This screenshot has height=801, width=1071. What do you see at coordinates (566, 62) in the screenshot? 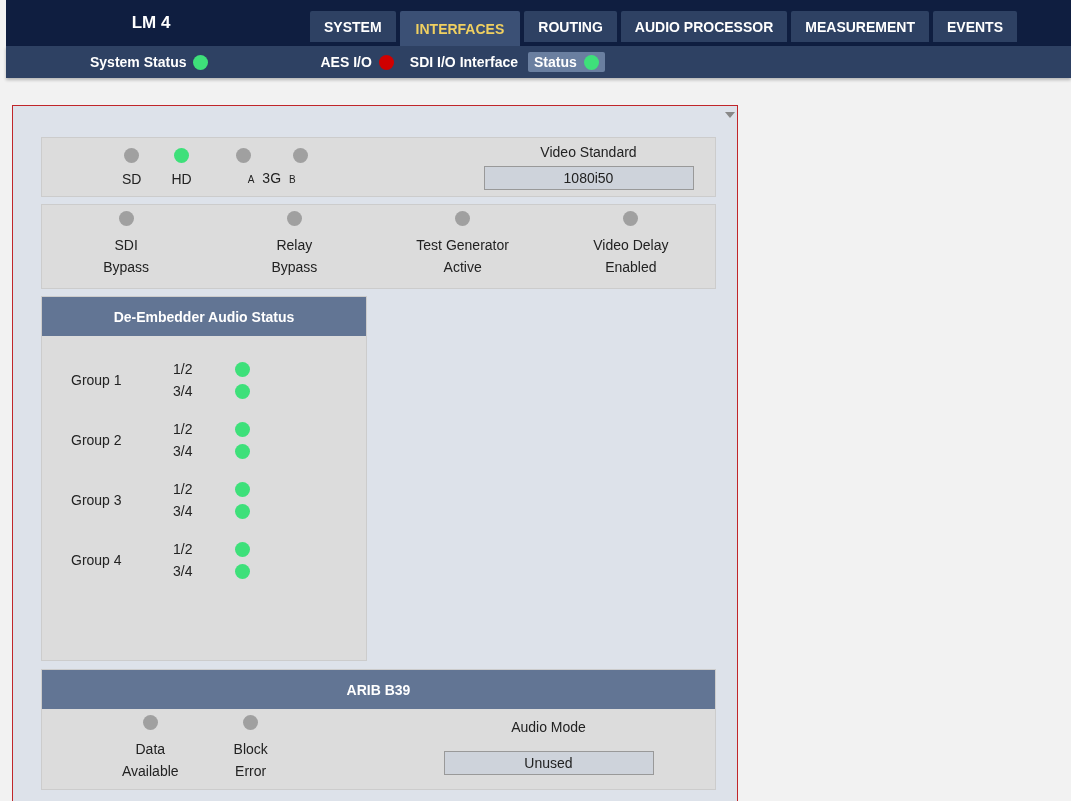
I see `status-button: Status` at bounding box center [566, 62].